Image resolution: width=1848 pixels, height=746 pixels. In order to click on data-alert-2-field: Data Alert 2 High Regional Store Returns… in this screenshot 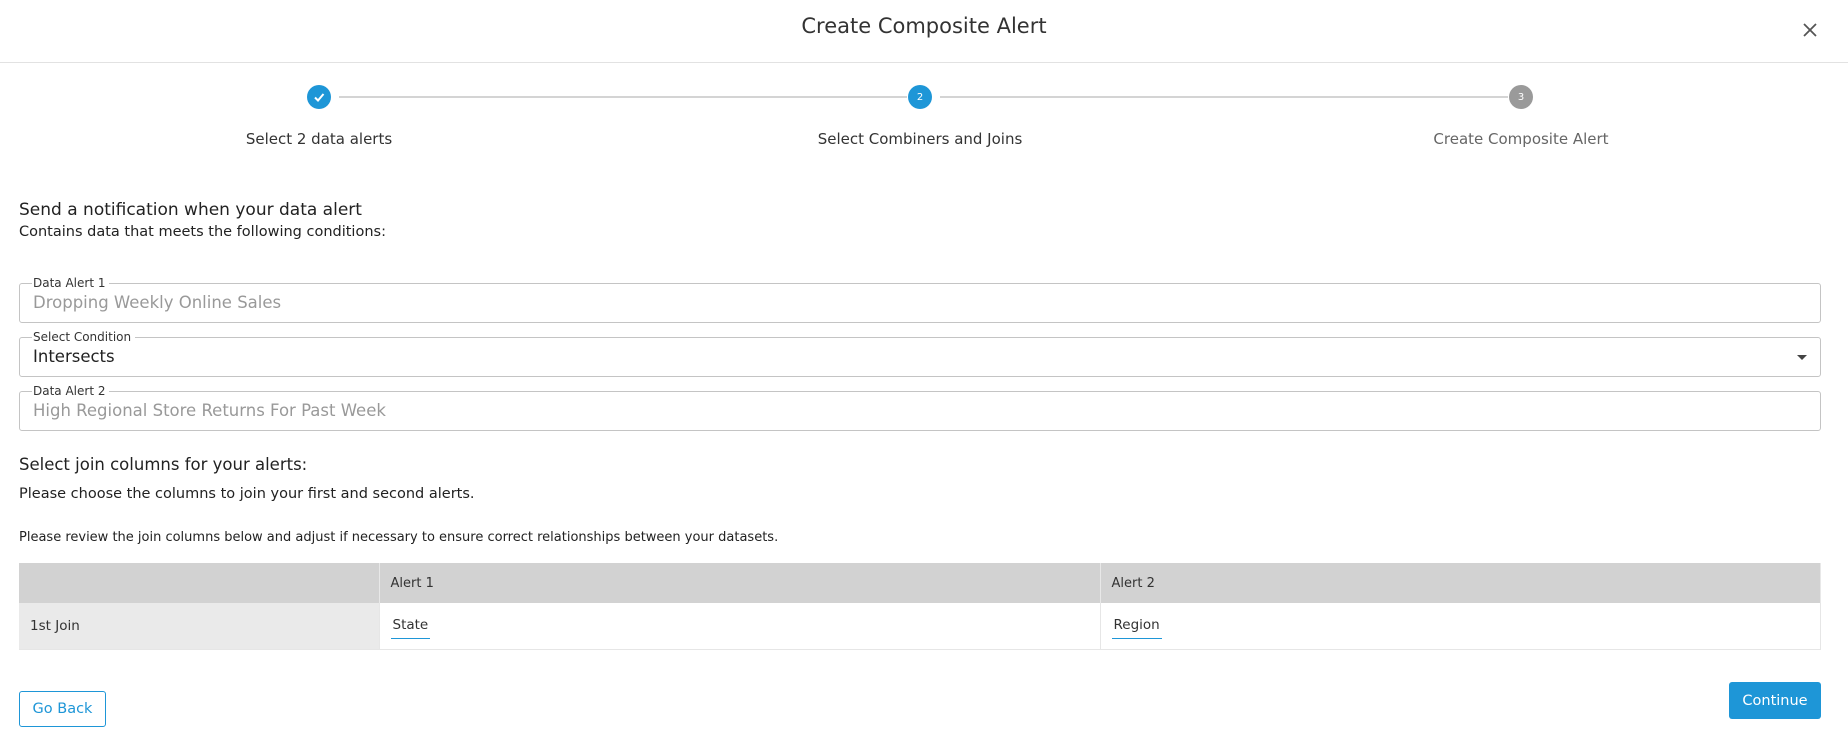, I will do `click(920, 407)`.